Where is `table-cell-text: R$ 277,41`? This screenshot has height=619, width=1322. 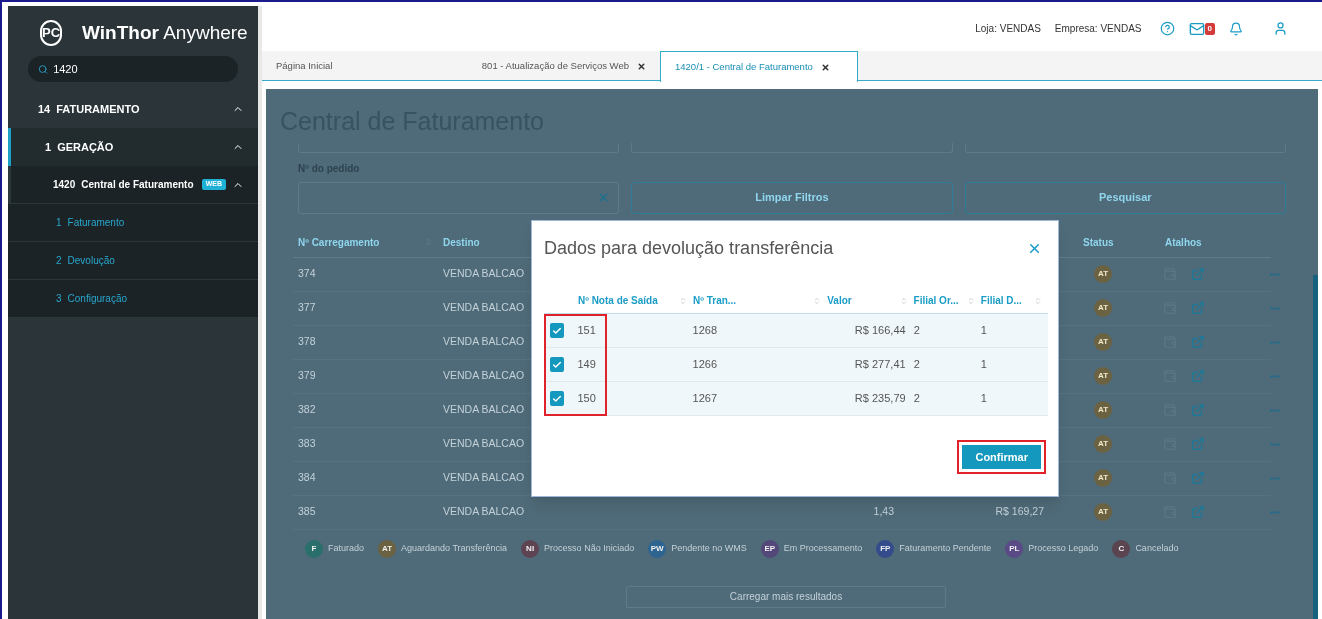
table-cell-text: R$ 277,41 is located at coordinates (880, 365).